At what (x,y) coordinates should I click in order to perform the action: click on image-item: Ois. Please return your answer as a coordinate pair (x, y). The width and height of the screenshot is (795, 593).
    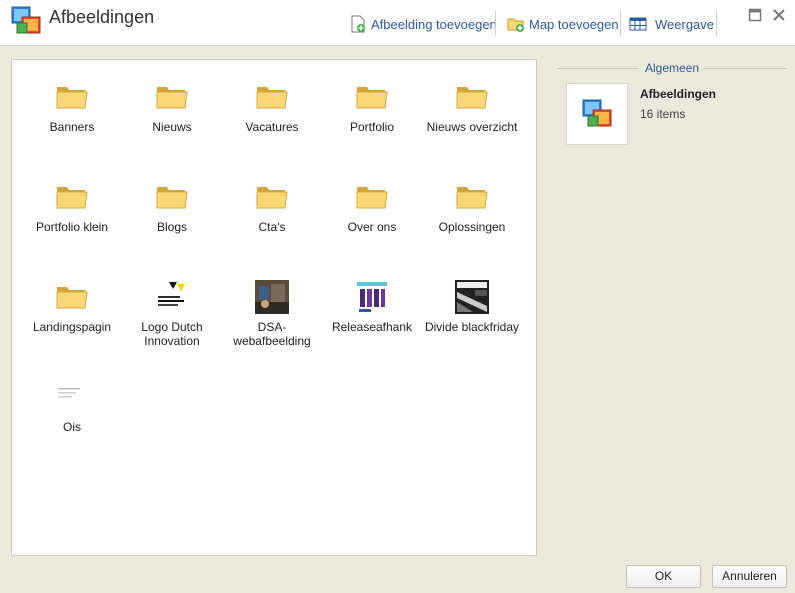
    Looking at the image, I should click on (72, 405).